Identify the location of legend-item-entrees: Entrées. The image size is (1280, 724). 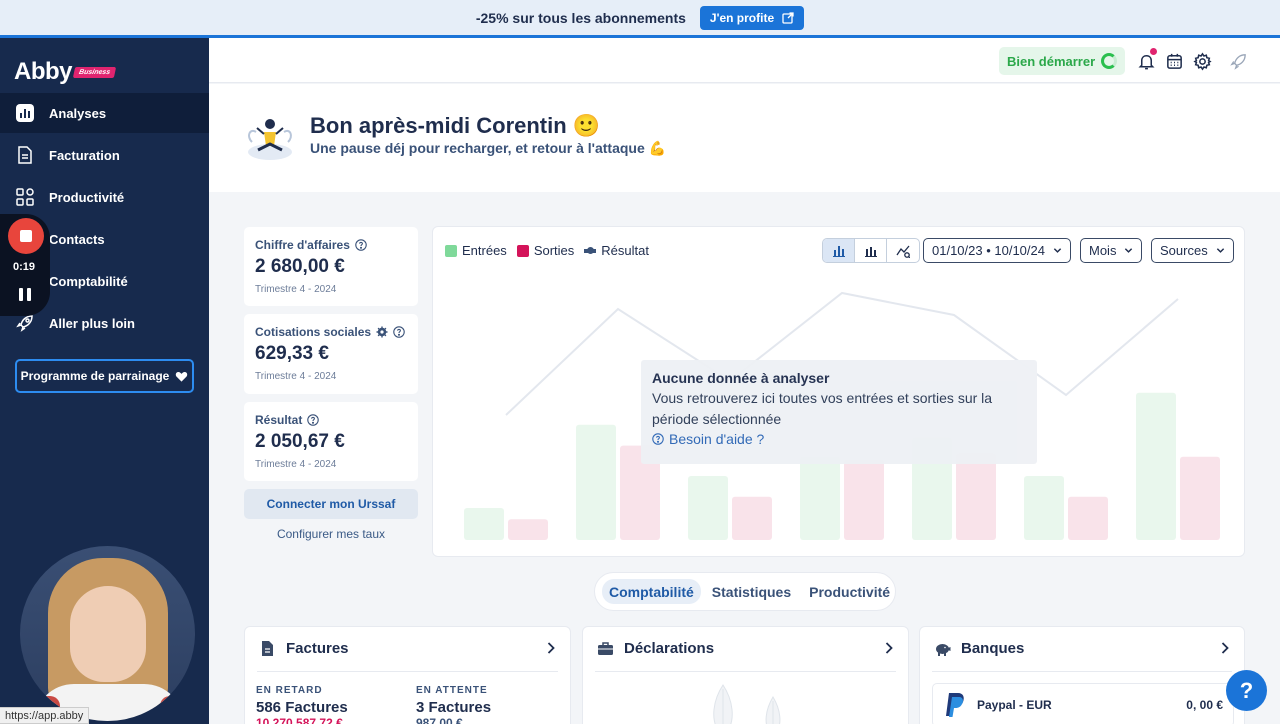
(476, 250).